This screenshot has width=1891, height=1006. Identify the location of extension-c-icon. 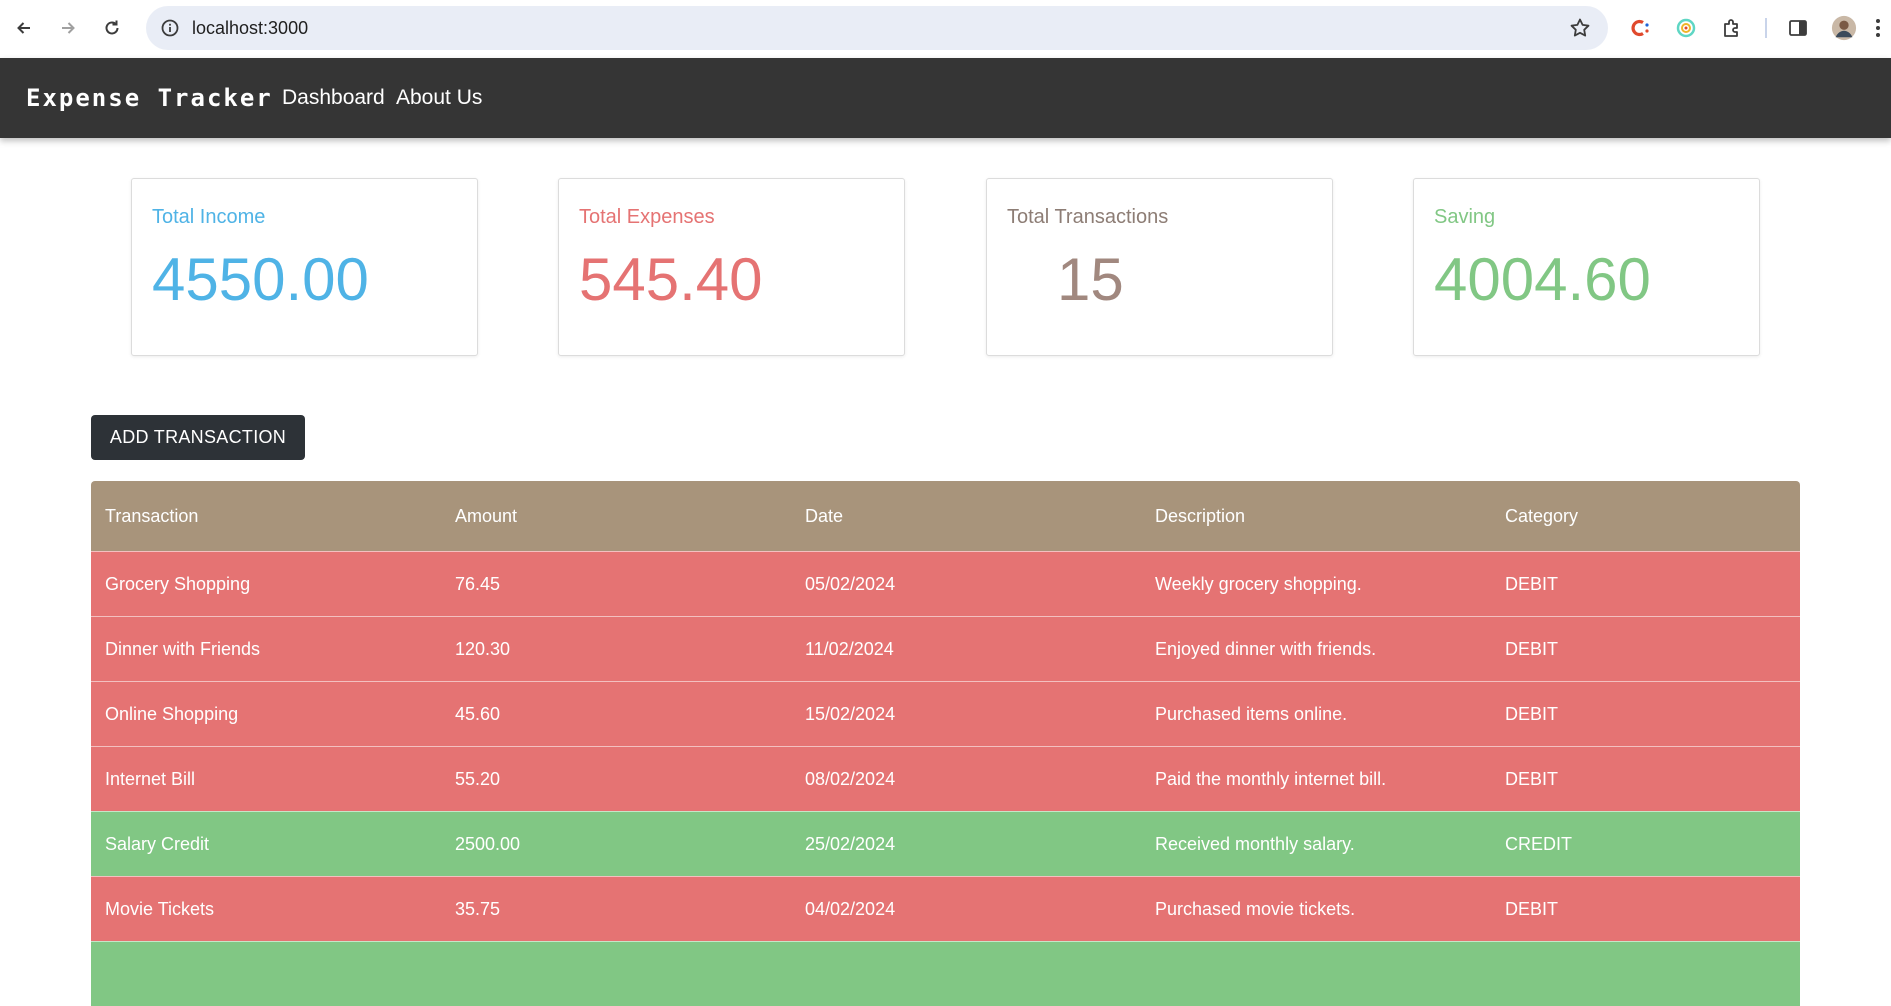
(1640, 28).